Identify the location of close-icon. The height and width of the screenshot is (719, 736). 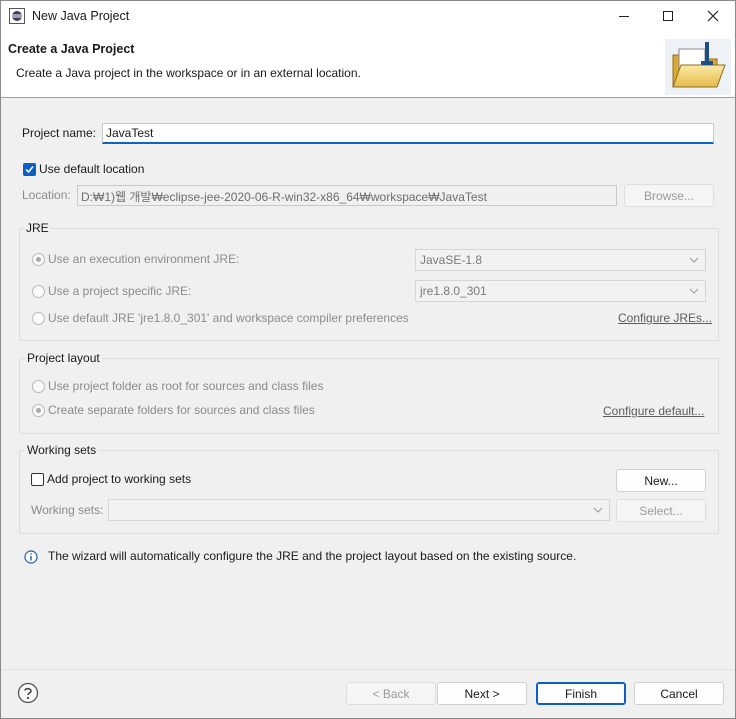
(713, 16).